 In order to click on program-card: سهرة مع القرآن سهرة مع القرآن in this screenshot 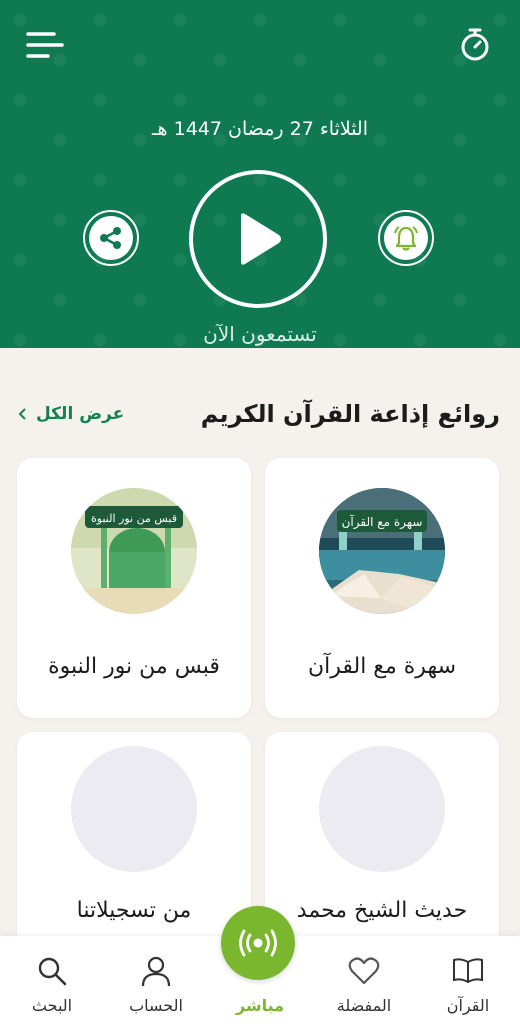, I will do `click(382, 588)`.